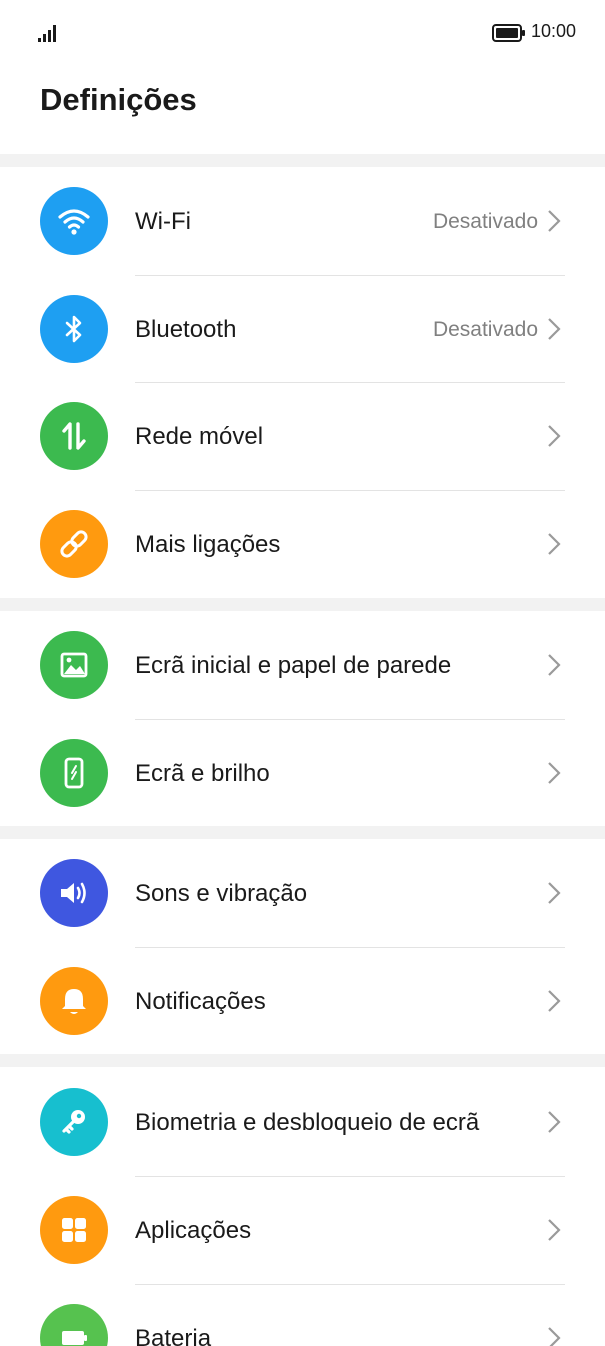 Image resolution: width=605 pixels, height=1346 pixels. What do you see at coordinates (302, 1315) in the screenshot?
I see `settings-item-battery: Bateria` at bounding box center [302, 1315].